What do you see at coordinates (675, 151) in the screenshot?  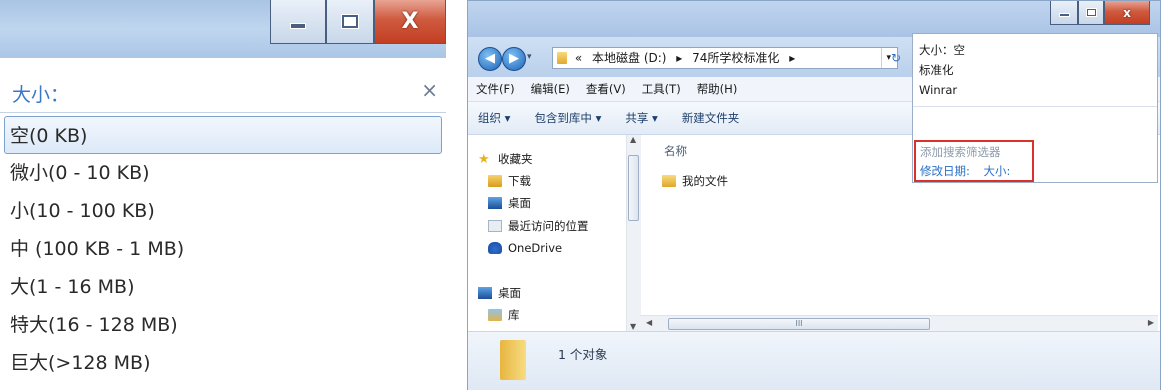 I see `column-header-name: 名称` at bounding box center [675, 151].